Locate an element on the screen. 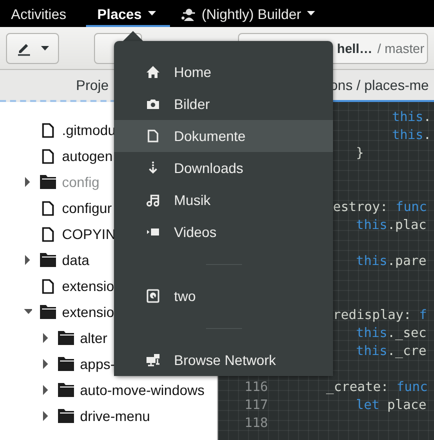  code-line: redisplay: f is located at coordinates (380, 315).